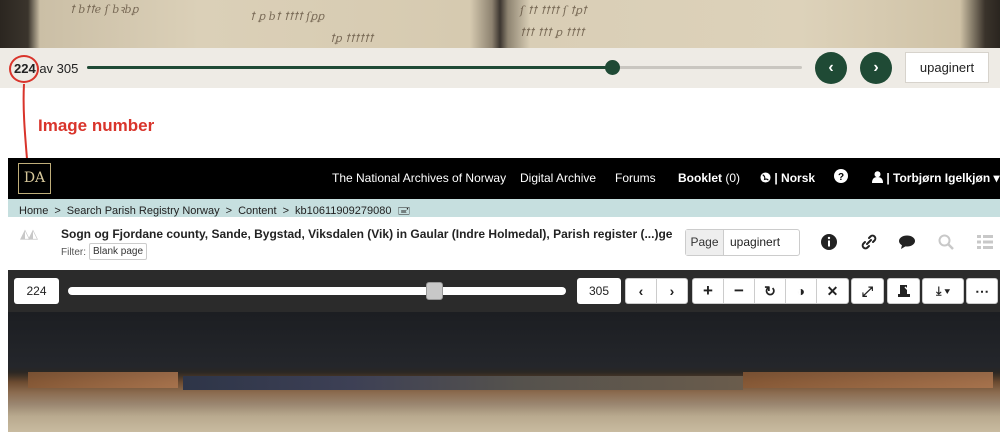 Image resolution: width=1000 pixels, height=432 pixels. Describe the element at coordinates (143, 211) in the screenshot. I see `breadcrumb-search: Search Parish Registry Norway` at that location.